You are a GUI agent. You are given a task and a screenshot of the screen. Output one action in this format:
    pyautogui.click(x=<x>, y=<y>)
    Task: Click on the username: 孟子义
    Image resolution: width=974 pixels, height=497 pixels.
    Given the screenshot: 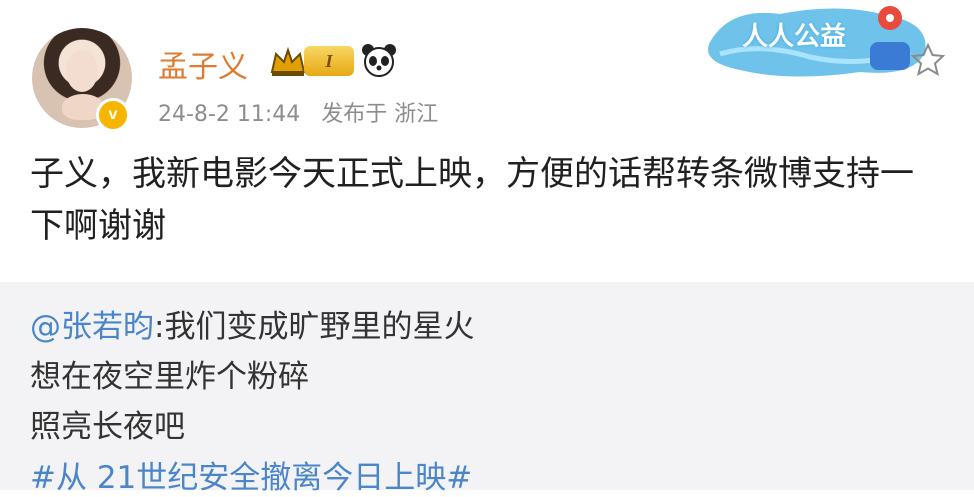 What is the action you would take?
    pyautogui.click(x=203, y=64)
    